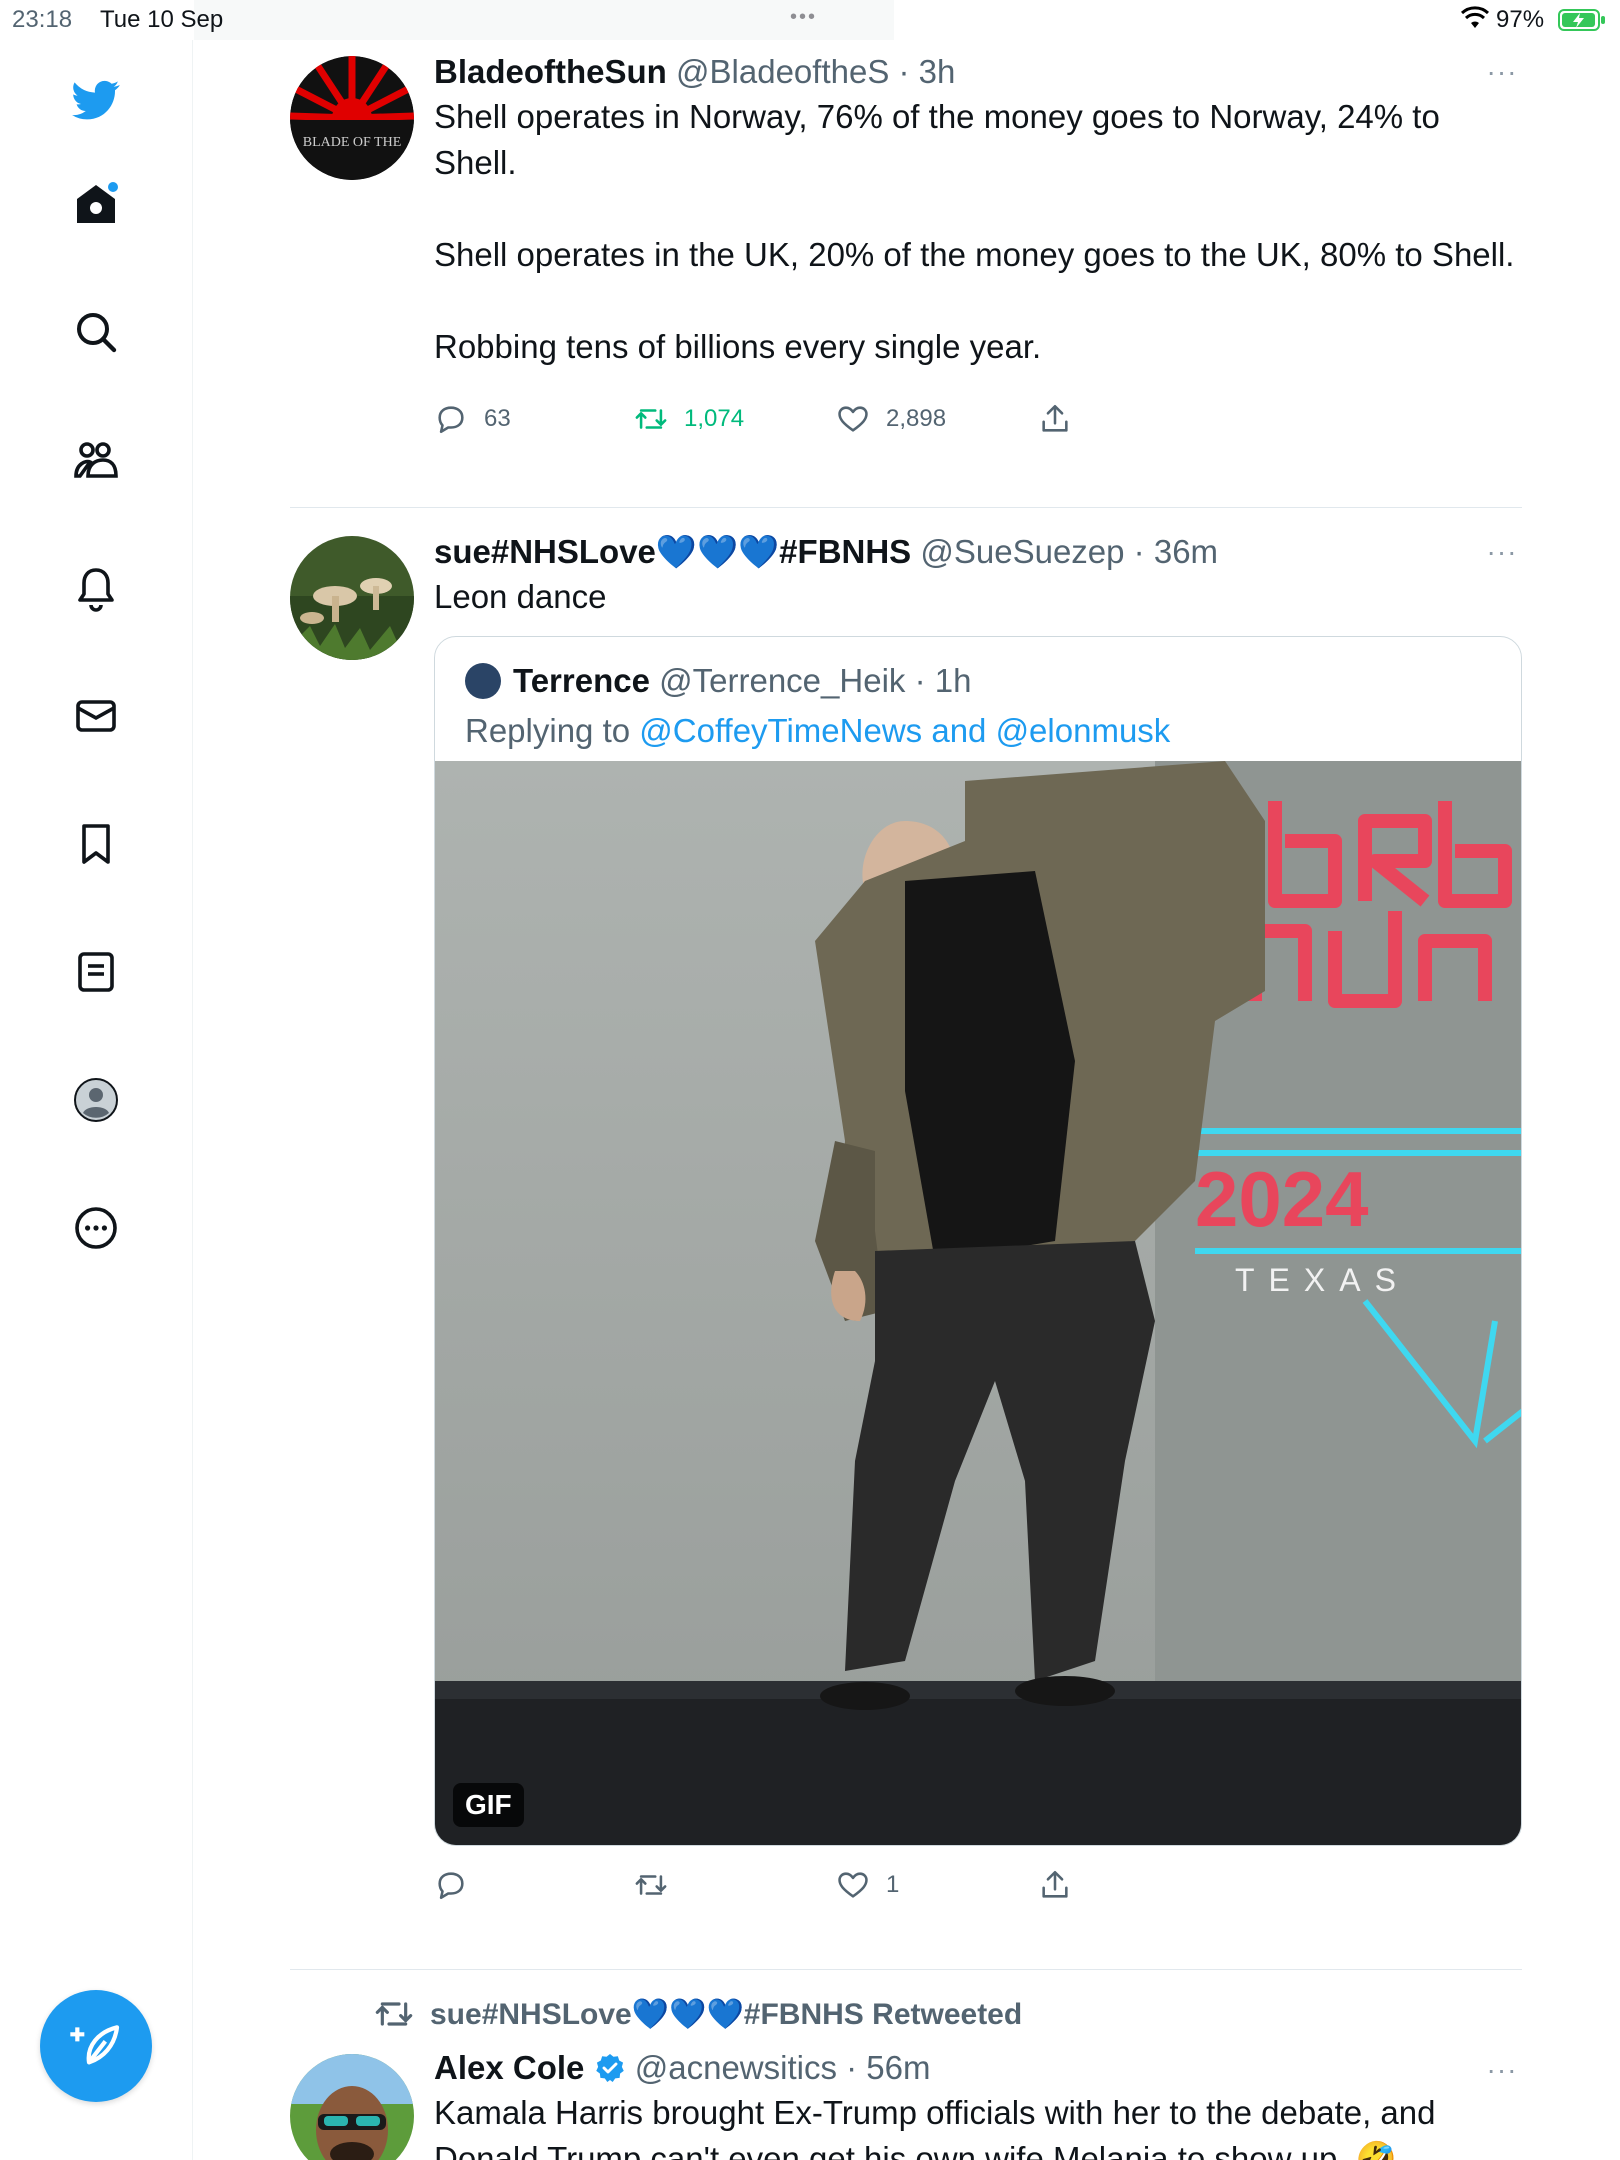 This screenshot has height=2160, width=1620. Describe the element at coordinates (1022, 551) in the screenshot. I see `handle: @SueSuezep` at that location.